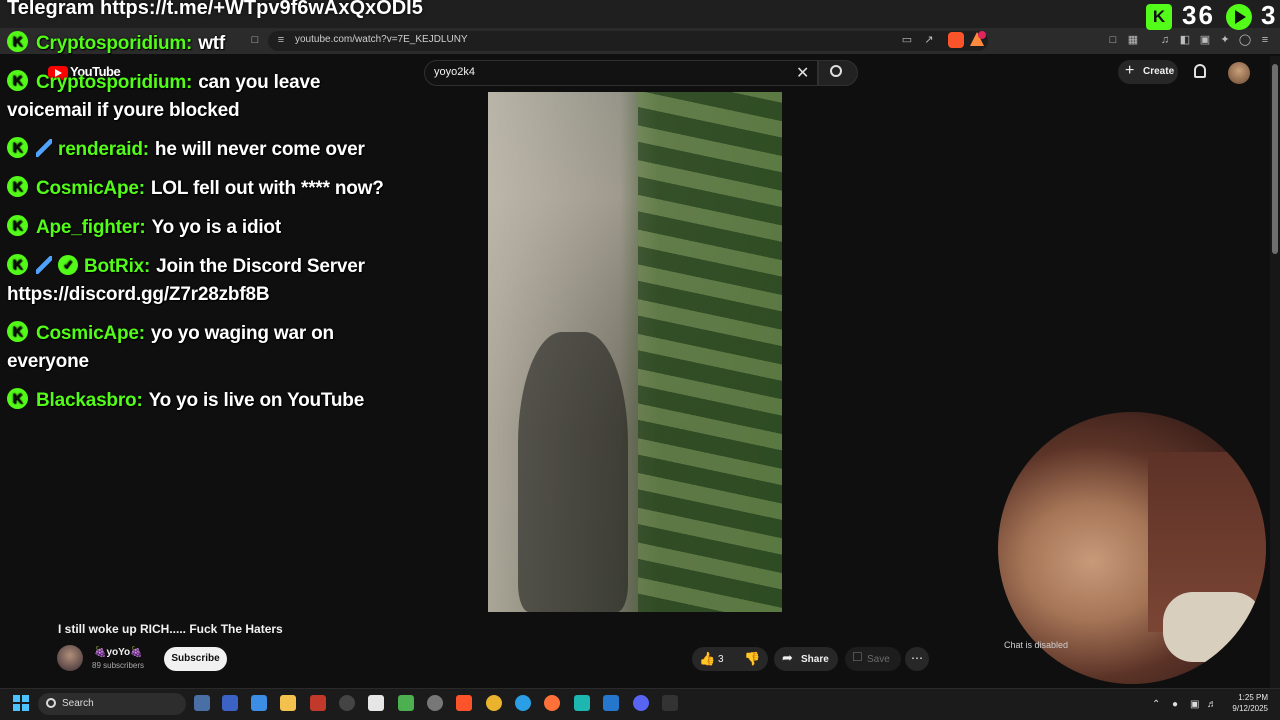  What do you see at coordinates (1247, 708) in the screenshot?
I see `taskbar-date: 9/12/2025` at bounding box center [1247, 708].